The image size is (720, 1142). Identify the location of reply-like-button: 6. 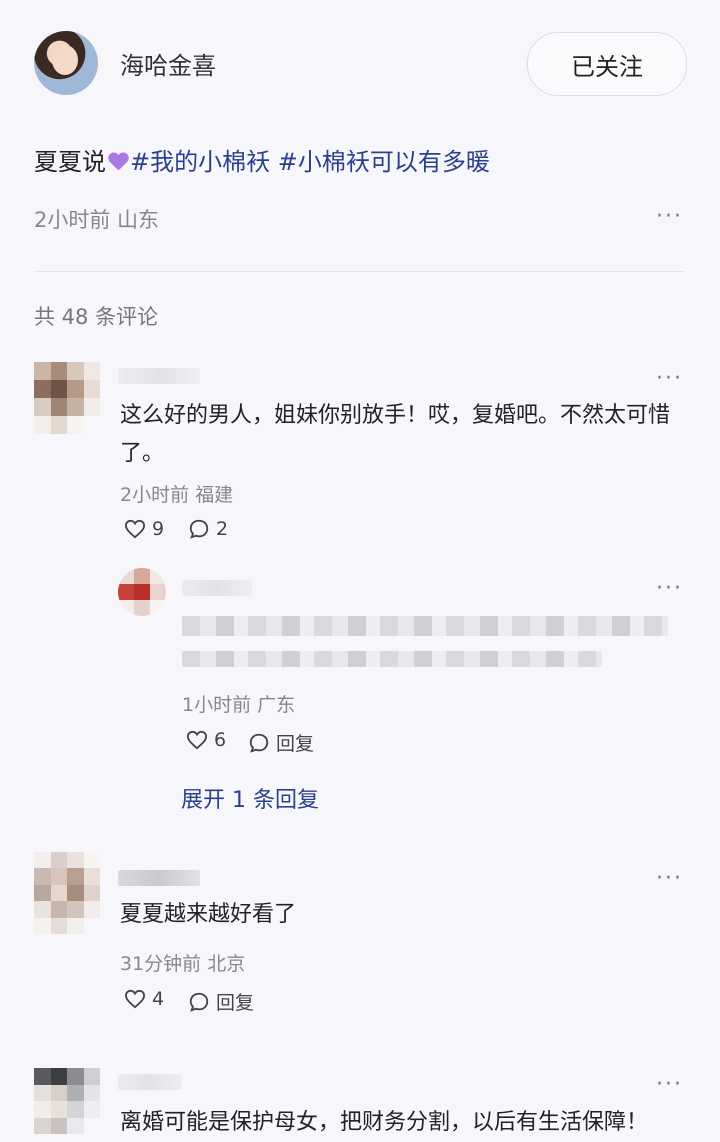
(206, 740).